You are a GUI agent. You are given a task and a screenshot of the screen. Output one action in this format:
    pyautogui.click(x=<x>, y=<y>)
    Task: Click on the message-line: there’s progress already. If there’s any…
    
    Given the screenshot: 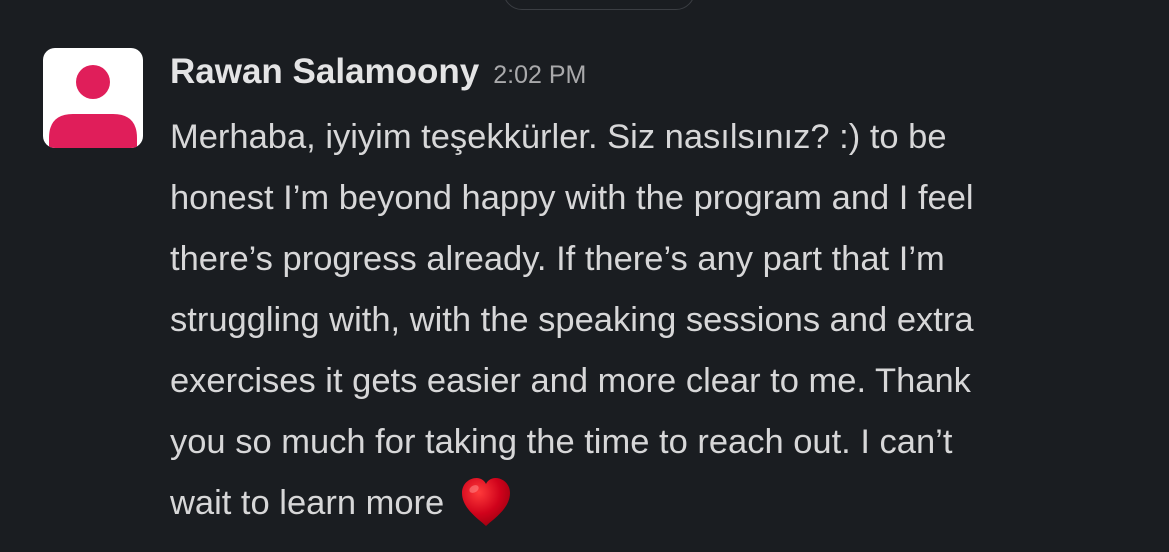 What is the action you would take?
    pyautogui.click(x=557, y=259)
    